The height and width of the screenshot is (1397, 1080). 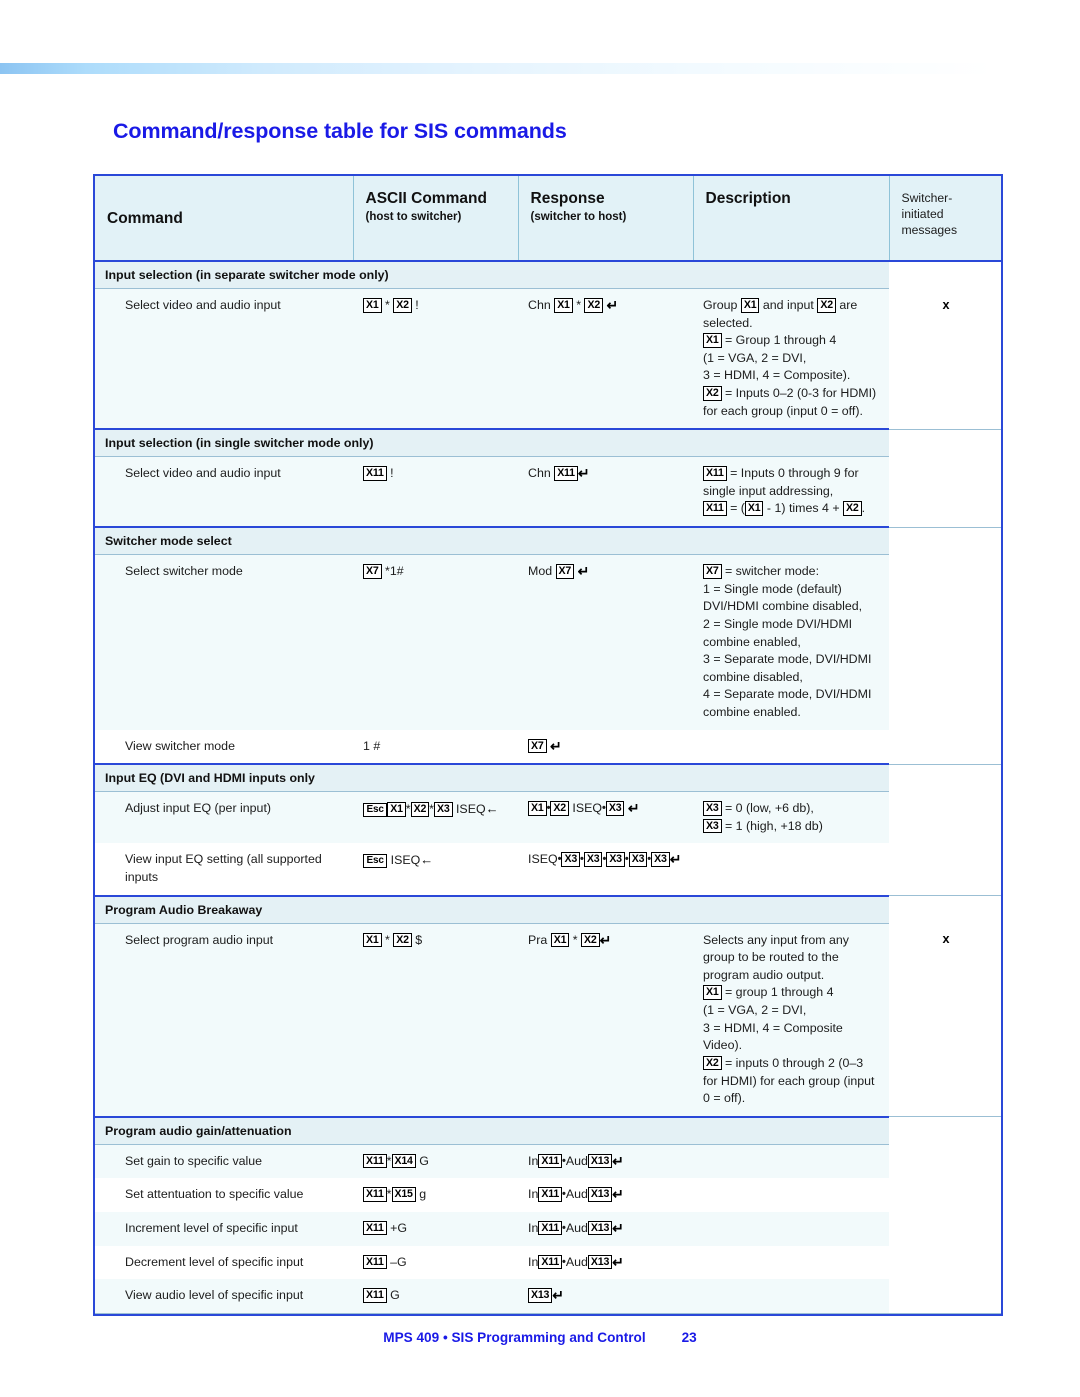 I want to click on token-text: ., so click(x=863, y=508).